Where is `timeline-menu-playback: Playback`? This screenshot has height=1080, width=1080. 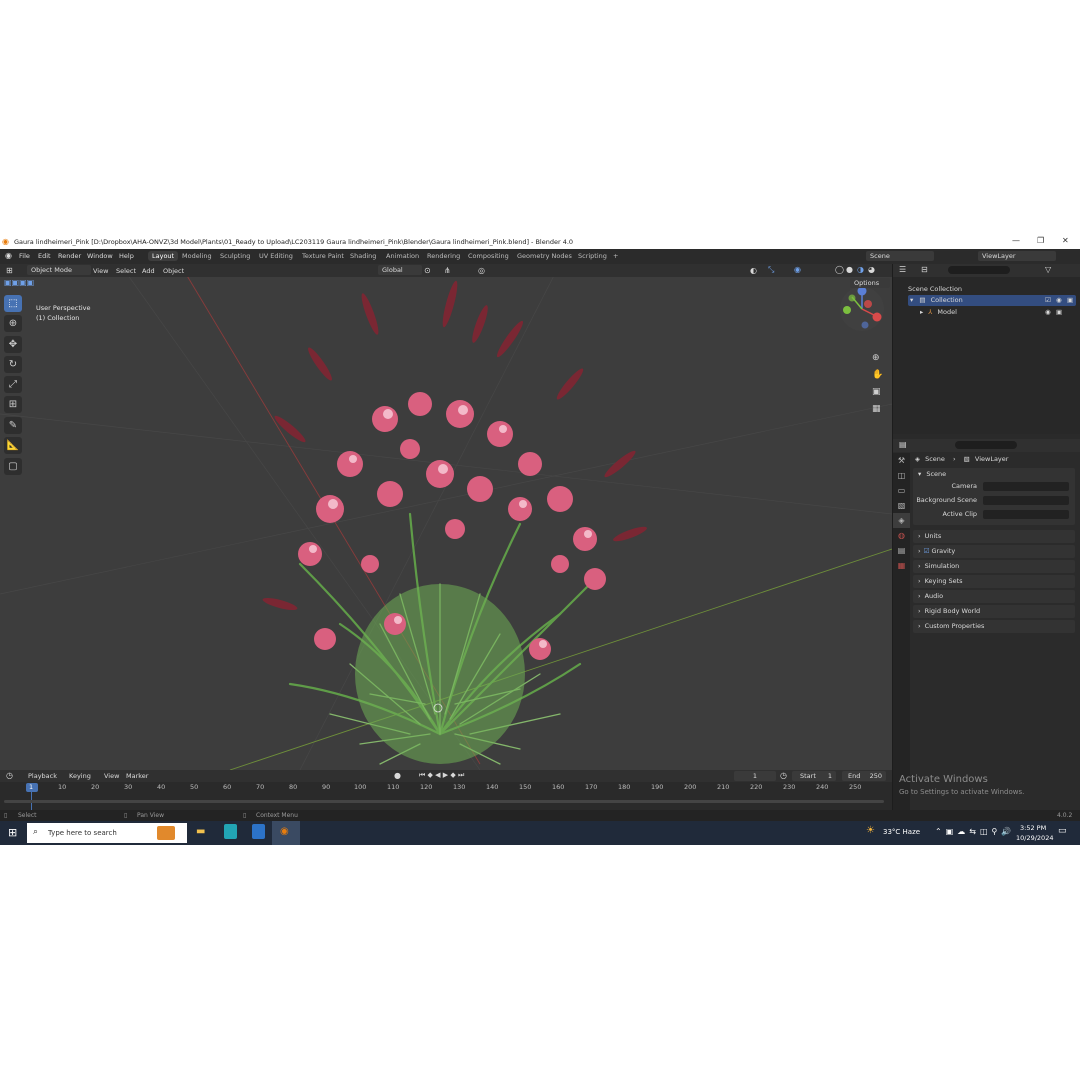 timeline-menu-playback: Playback is located at coordinates (42, 776).